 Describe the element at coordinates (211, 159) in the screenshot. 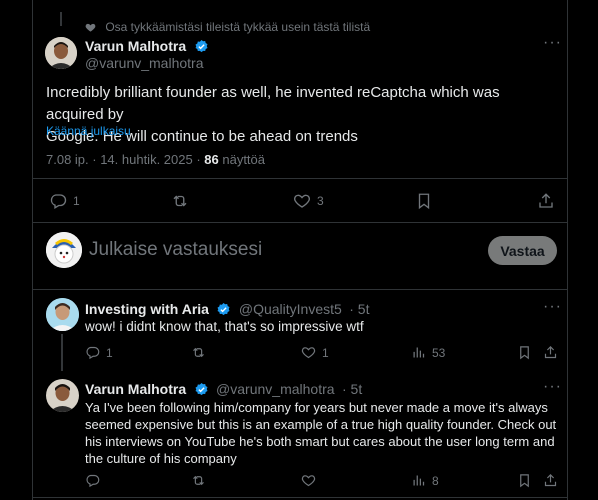

I see `views-count: 86` at that location.